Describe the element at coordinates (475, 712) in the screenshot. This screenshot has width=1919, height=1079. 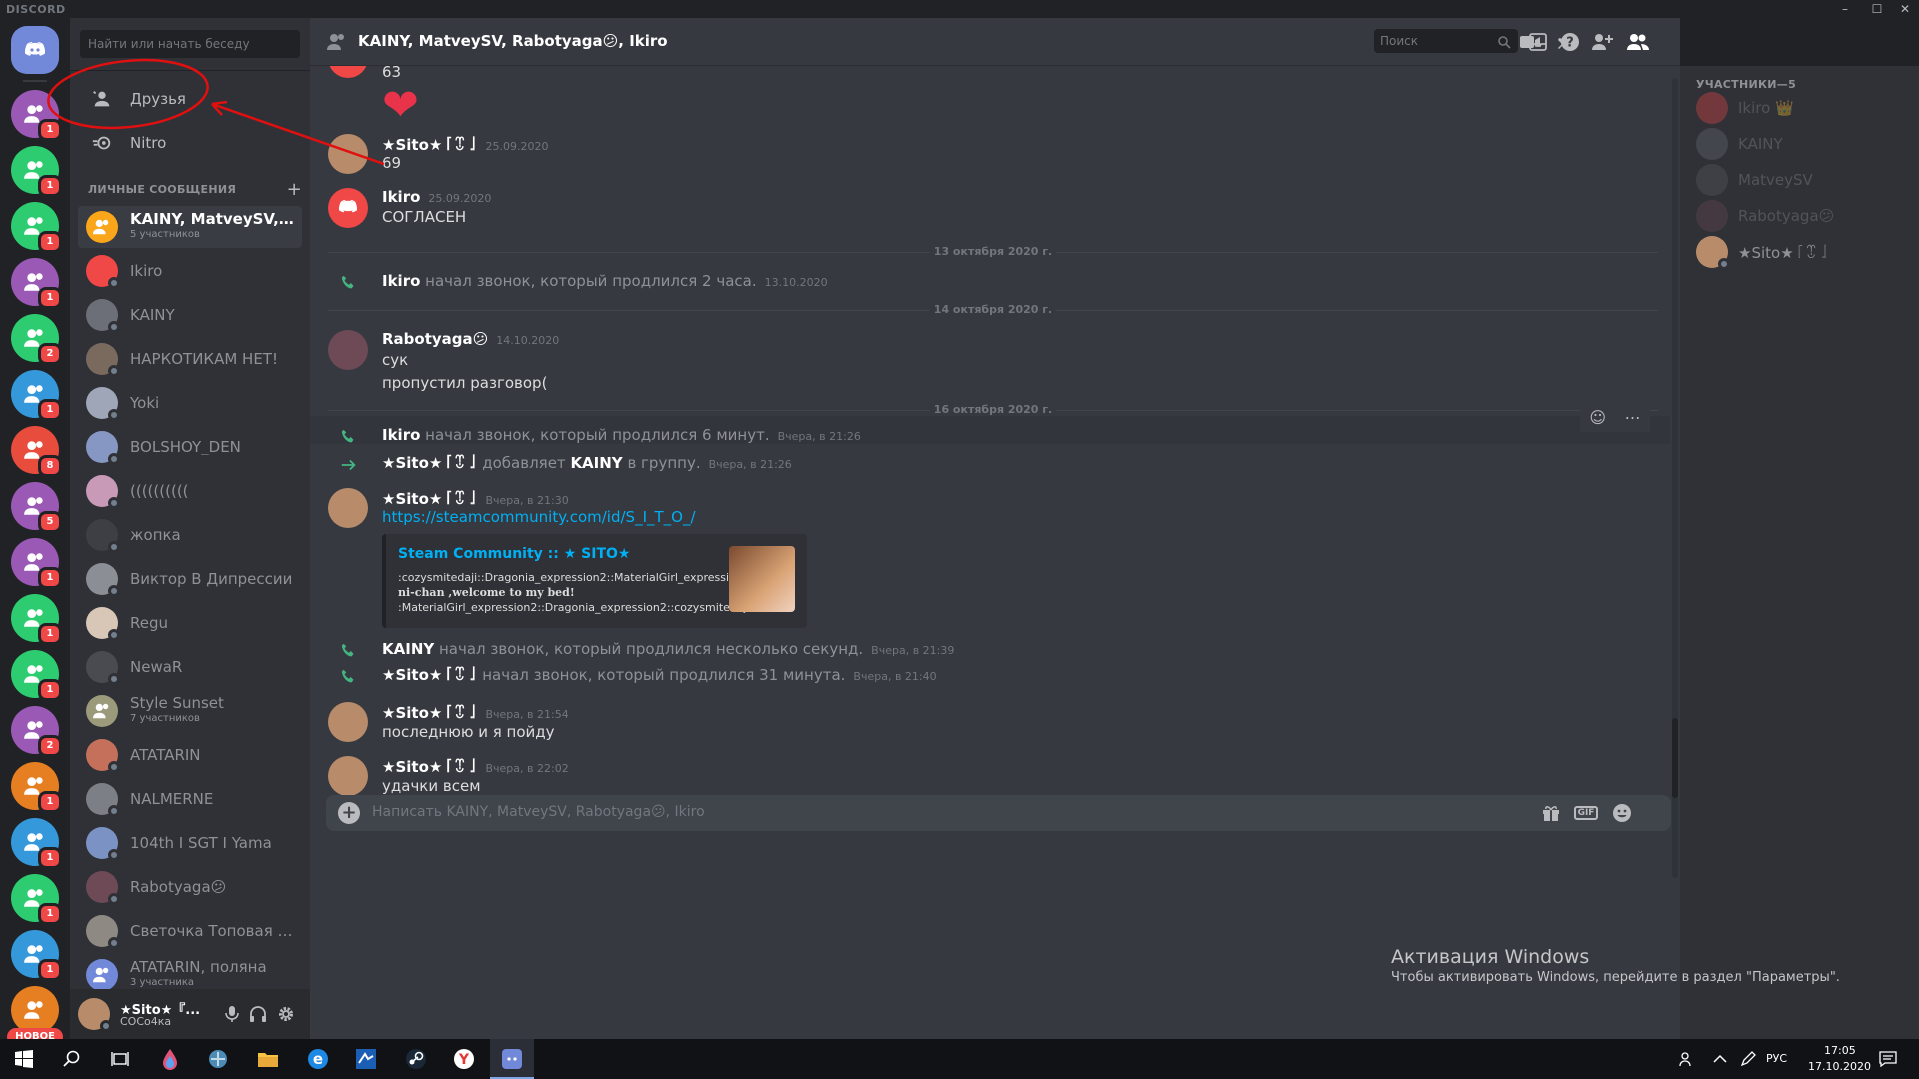
I see `message-author: ★Sito★『ꀪ』 Вчера, в 21:54` at that location.